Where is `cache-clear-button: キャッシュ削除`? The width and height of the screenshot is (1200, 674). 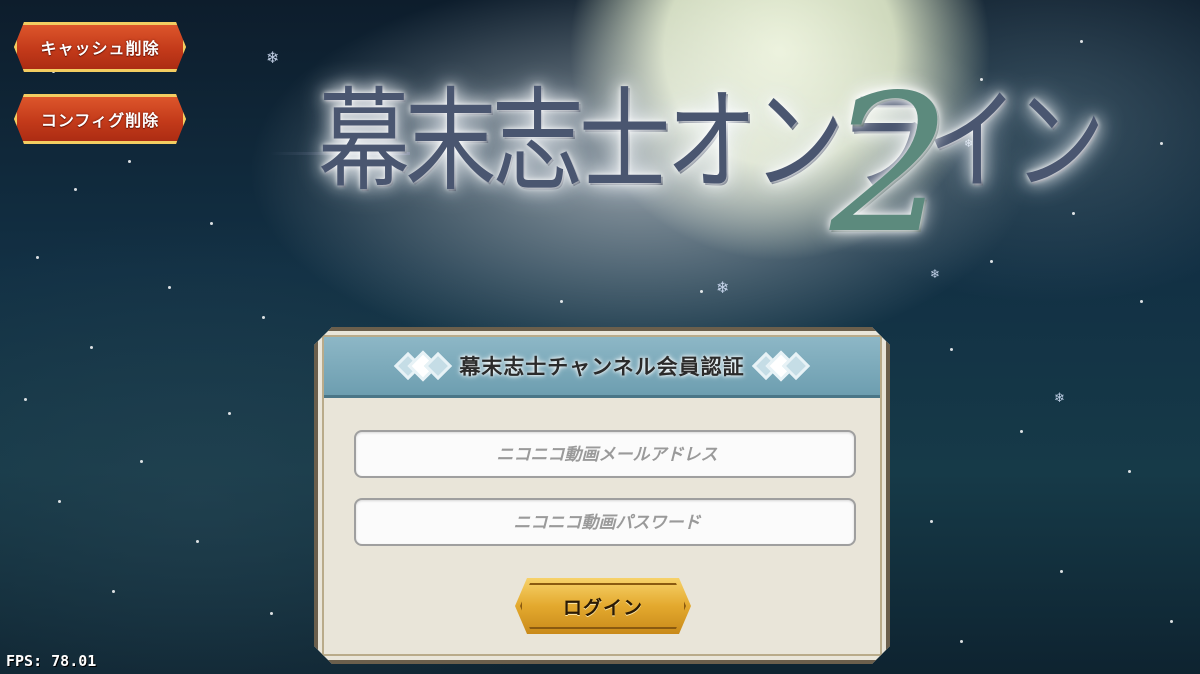
cache-clear-button: キャッシュ削除 is located at coordinates (100, 47).